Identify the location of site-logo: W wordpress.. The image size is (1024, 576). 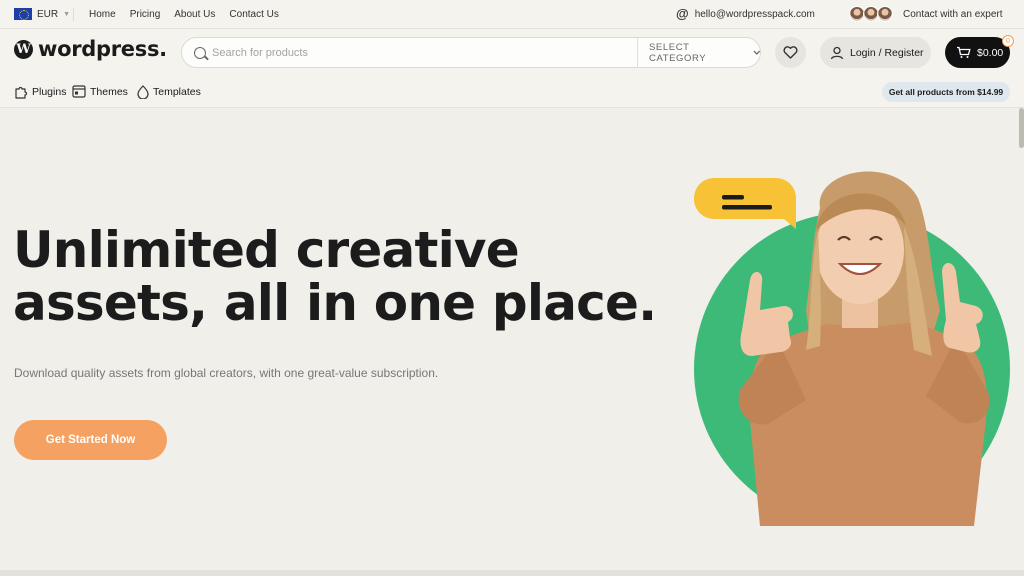
(90, 49).